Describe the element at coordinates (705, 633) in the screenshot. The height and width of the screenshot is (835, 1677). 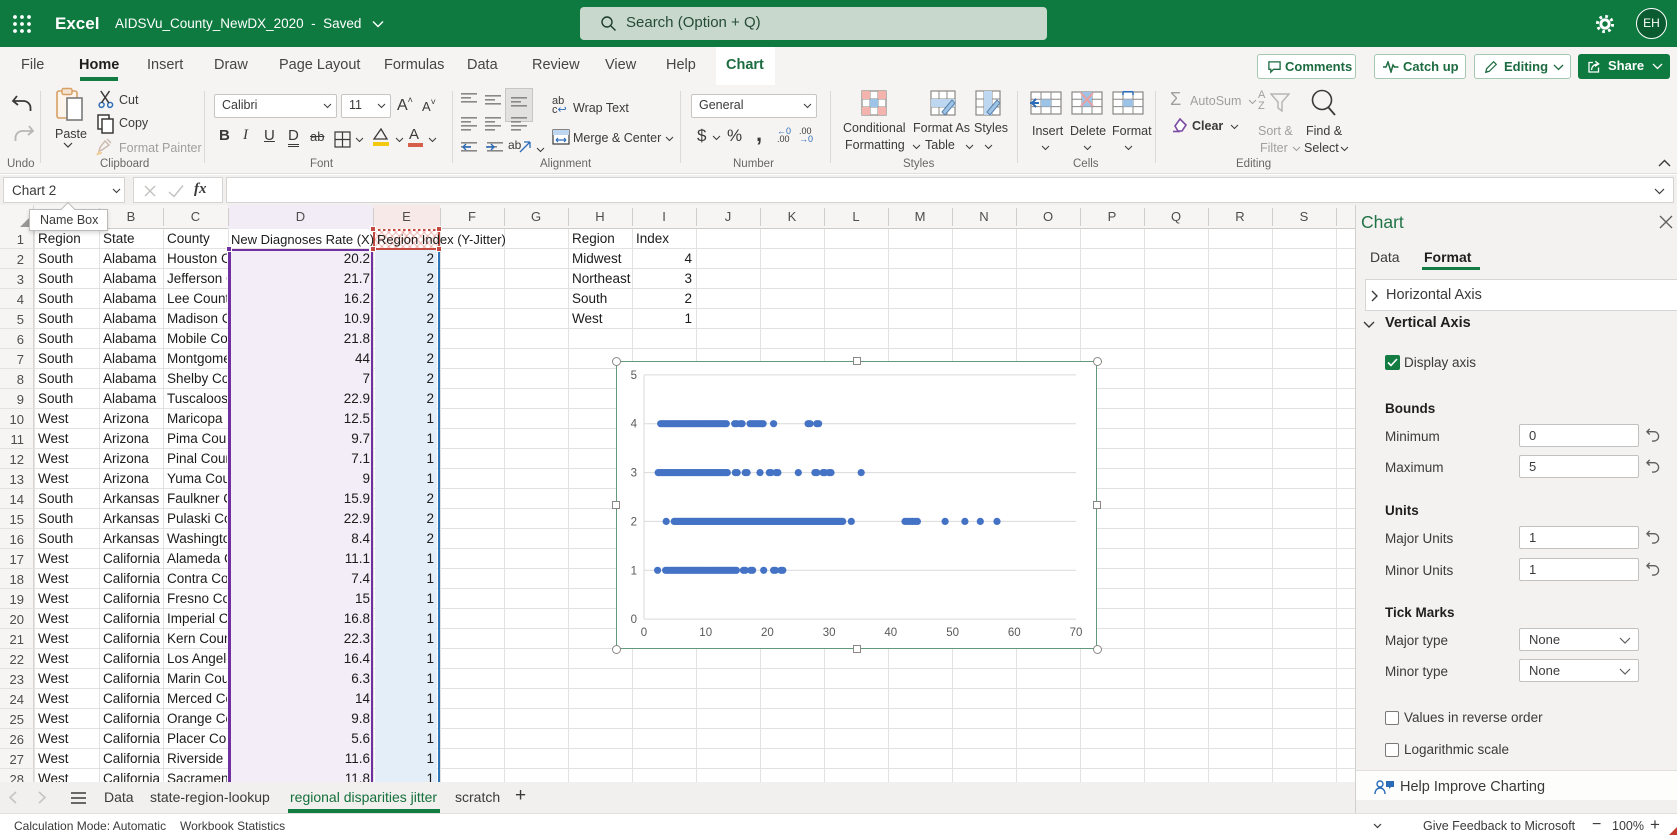
I see `svg-text: 10` at that location.